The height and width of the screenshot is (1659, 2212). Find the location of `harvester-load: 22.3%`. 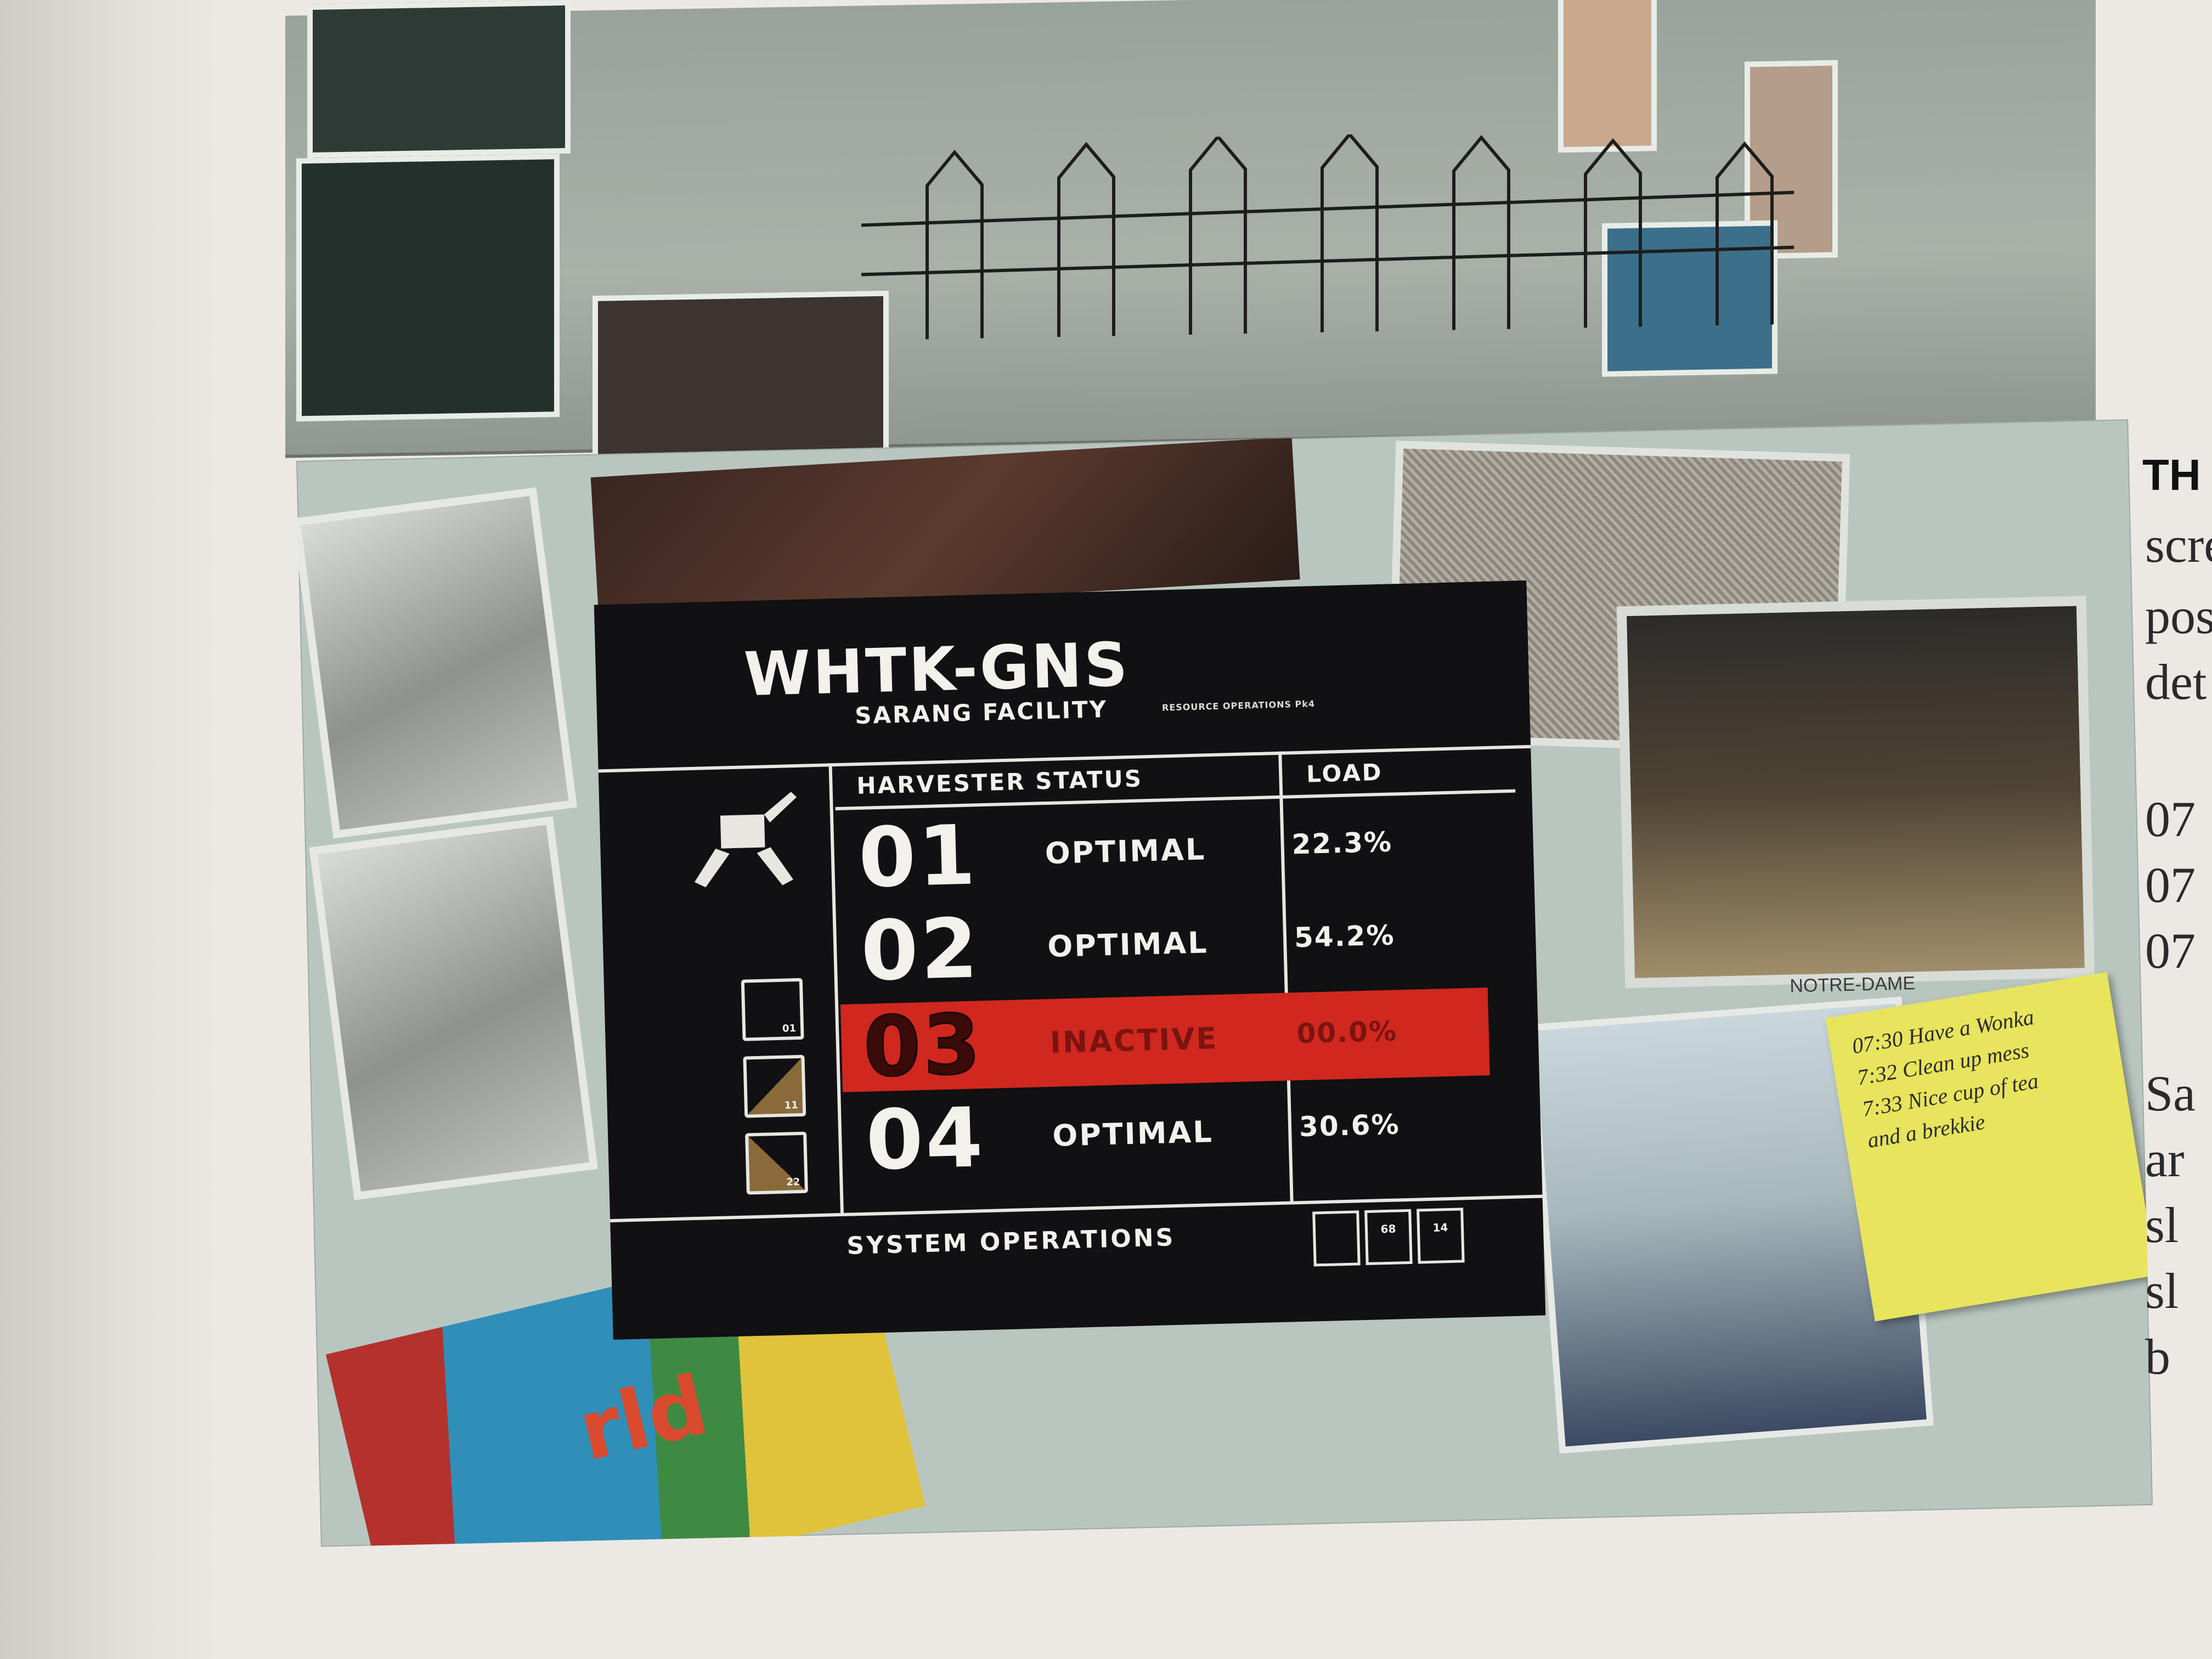

harvester-load: 22.3% is located at coordinates (1342, 844).